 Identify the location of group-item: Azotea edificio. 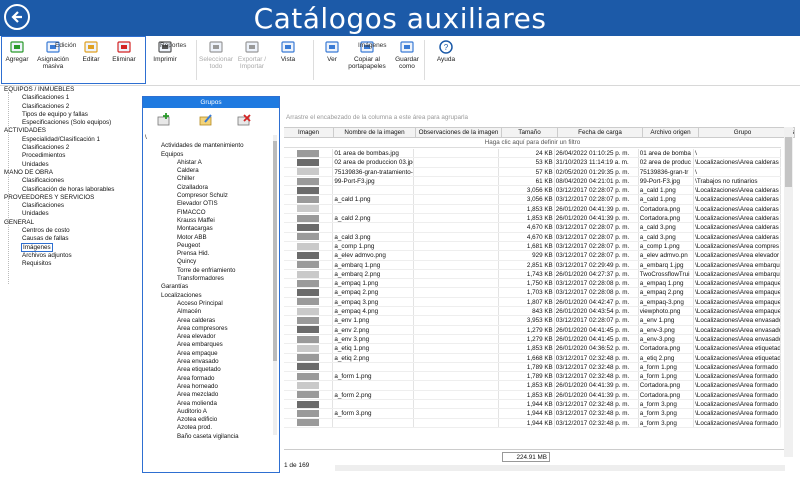
(211, 420).